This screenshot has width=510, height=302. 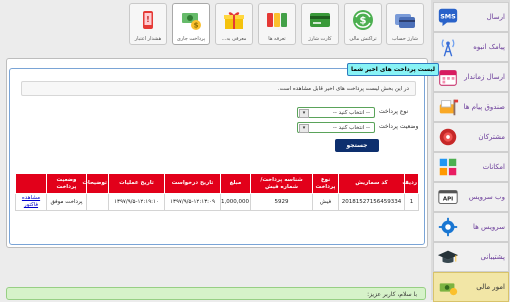 What do you see at coordinates (320, 39) in the screenshot?
I see `toolbar-button-label: کارت شارژ` at bounding box center [320, 39].